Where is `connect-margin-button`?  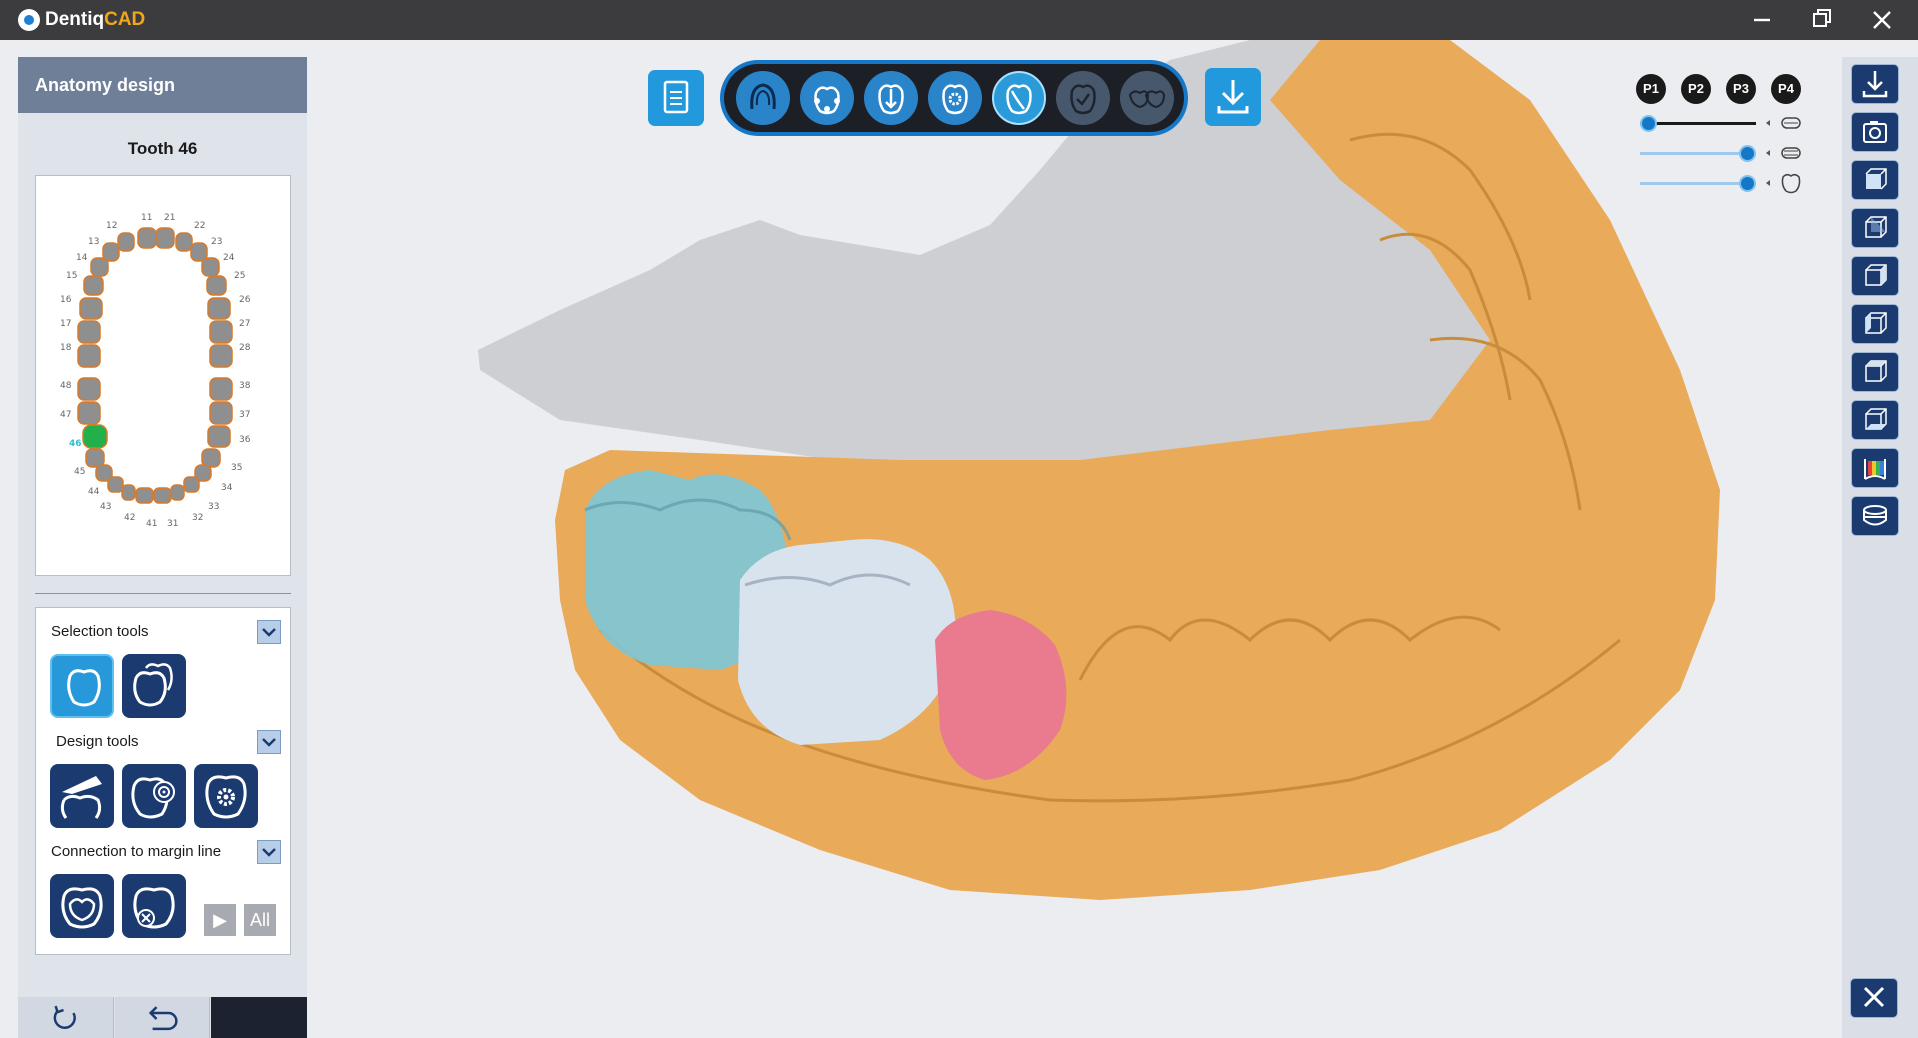
connect-margin-button is located at coordinates (82, 906).